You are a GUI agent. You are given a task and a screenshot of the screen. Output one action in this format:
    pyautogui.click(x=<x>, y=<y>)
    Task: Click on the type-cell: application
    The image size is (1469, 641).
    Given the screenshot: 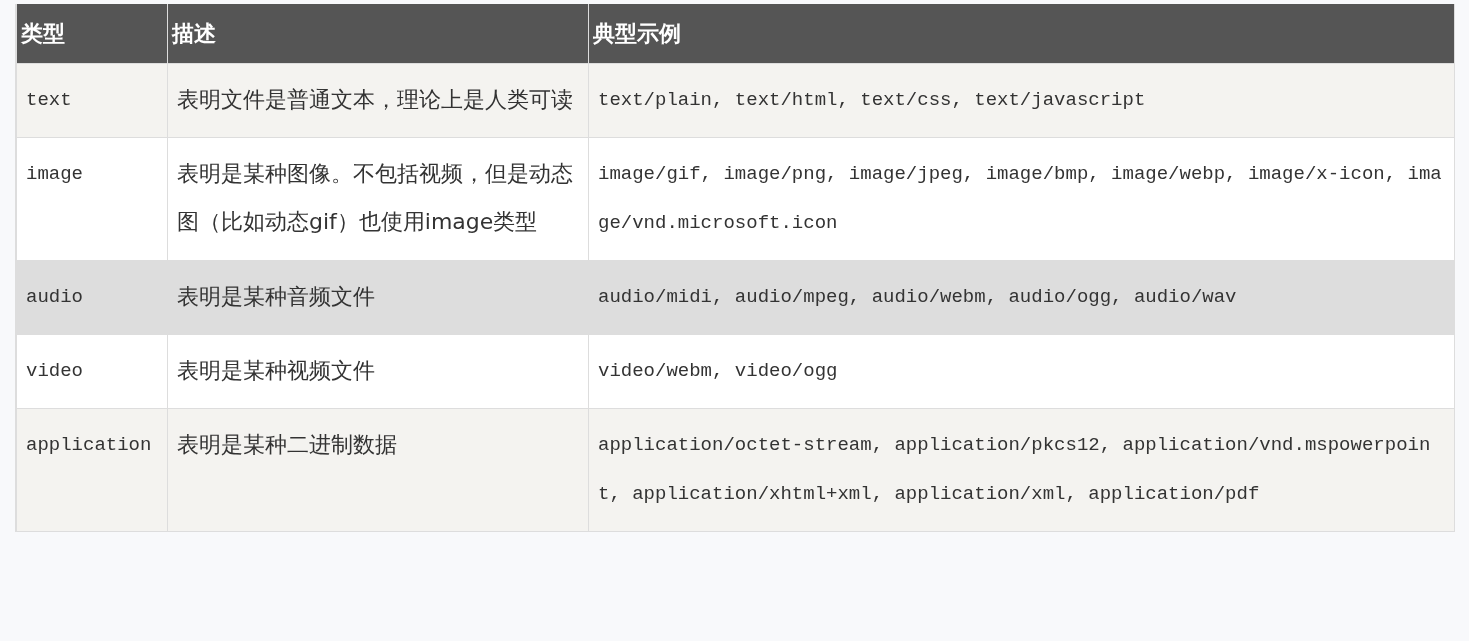 What is the action you would take?
    pyautogui.click(x=91, y=470)
    